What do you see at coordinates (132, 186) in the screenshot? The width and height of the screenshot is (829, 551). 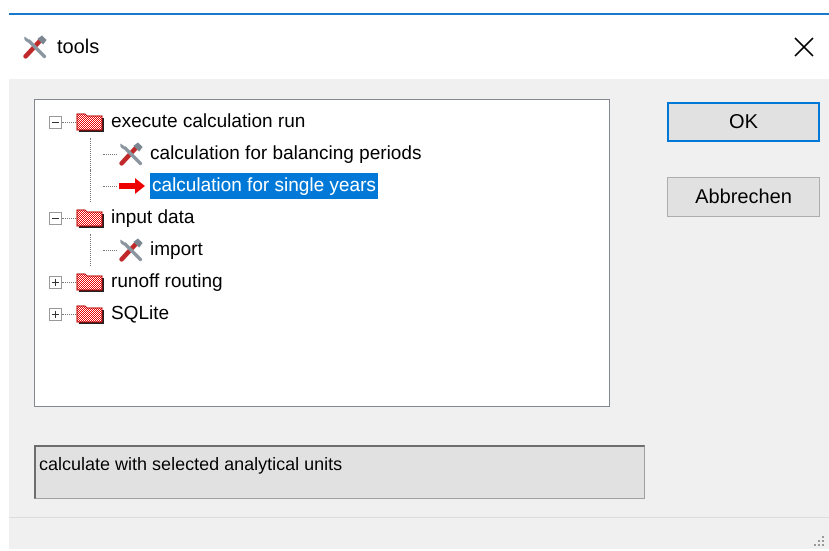 I see `arrow-icon` at bounding box center [132, 186].